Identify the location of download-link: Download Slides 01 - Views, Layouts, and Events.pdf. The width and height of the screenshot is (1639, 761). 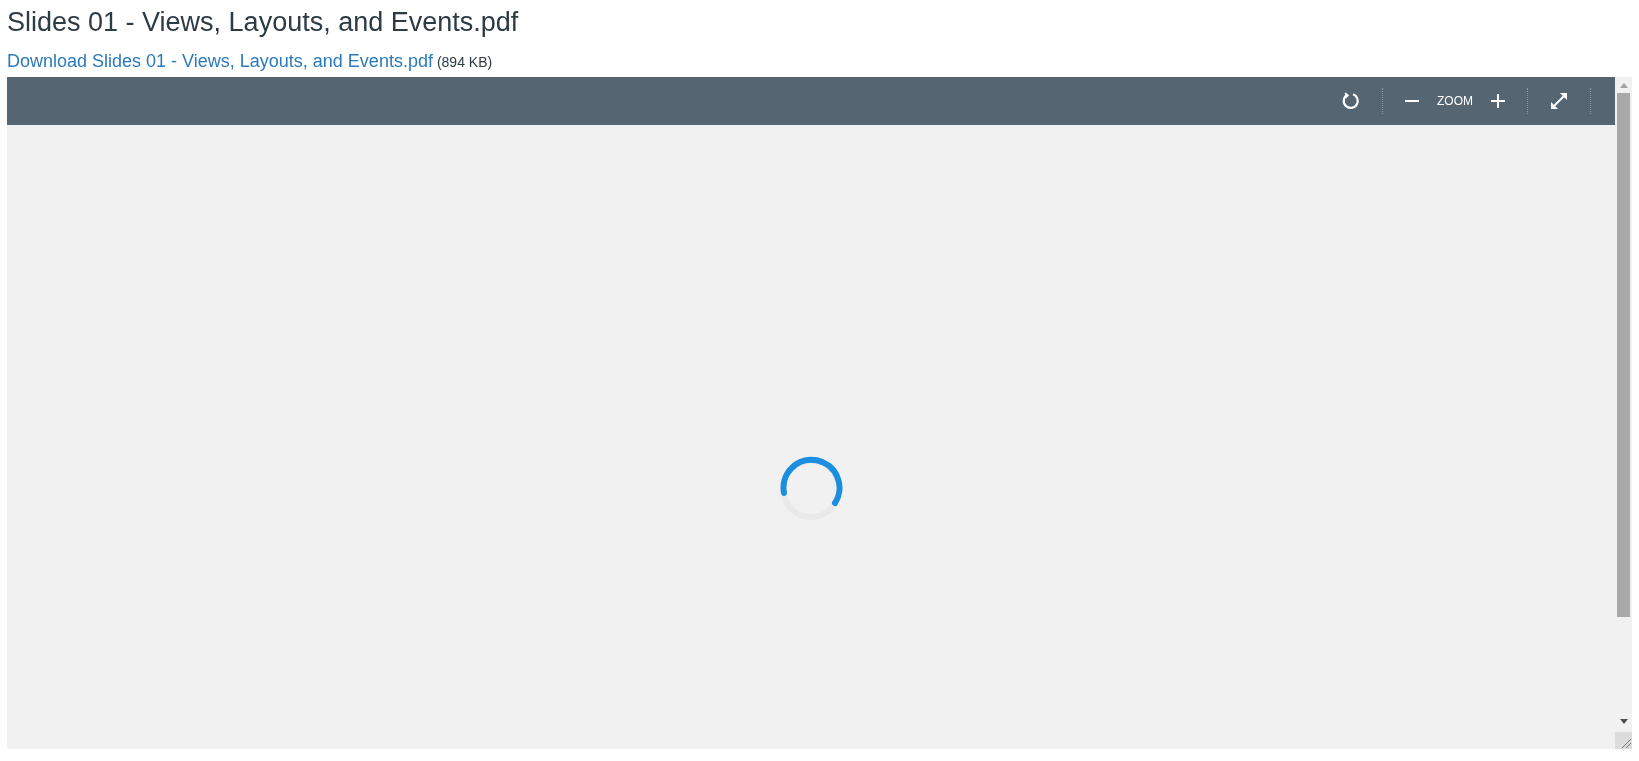
(220, 61).